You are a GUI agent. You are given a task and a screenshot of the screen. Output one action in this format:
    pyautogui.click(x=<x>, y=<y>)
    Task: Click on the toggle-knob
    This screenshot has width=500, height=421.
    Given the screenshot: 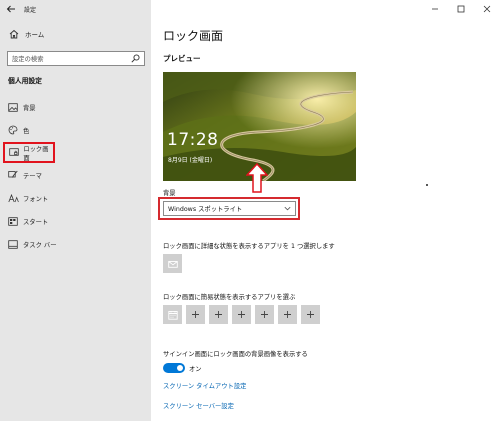 What is the action you would take?
    pyautogui.click(x=180, y=368)
    